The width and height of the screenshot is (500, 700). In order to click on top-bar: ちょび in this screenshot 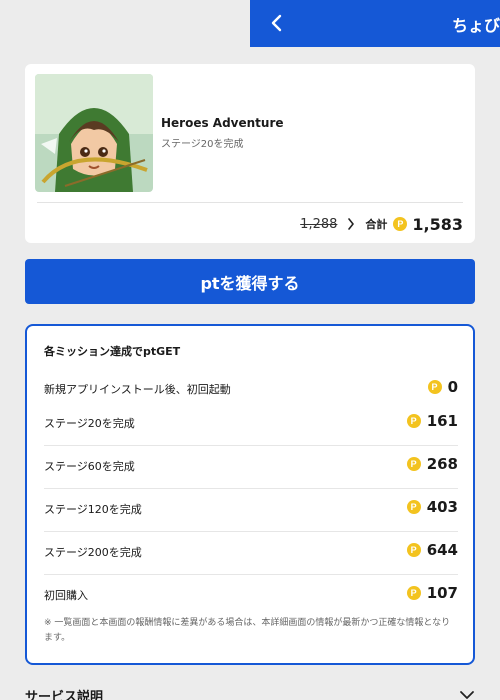, I will do `click(375, 23)`.